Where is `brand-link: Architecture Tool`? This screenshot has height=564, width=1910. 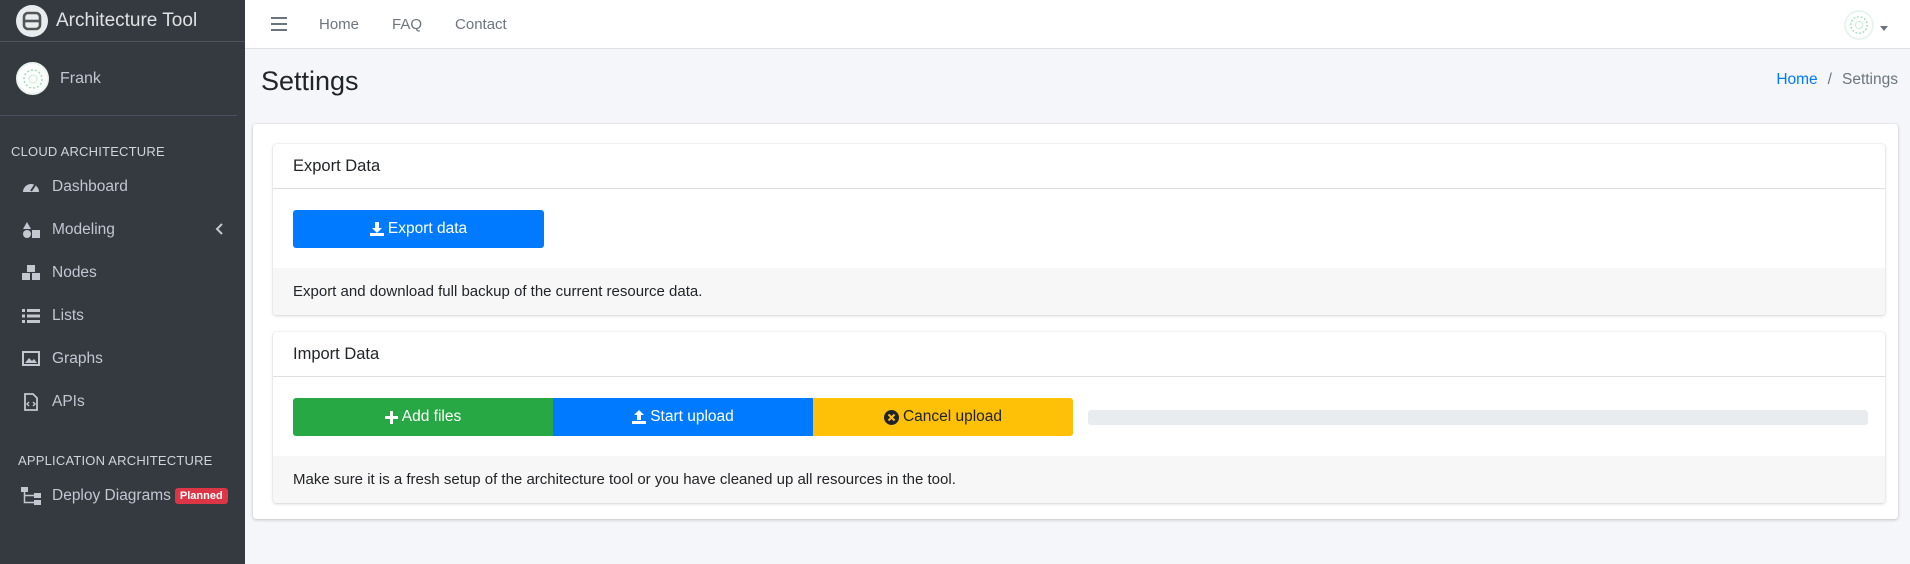 brand-link: Architecture Tool is located at coordinates (122, 21).